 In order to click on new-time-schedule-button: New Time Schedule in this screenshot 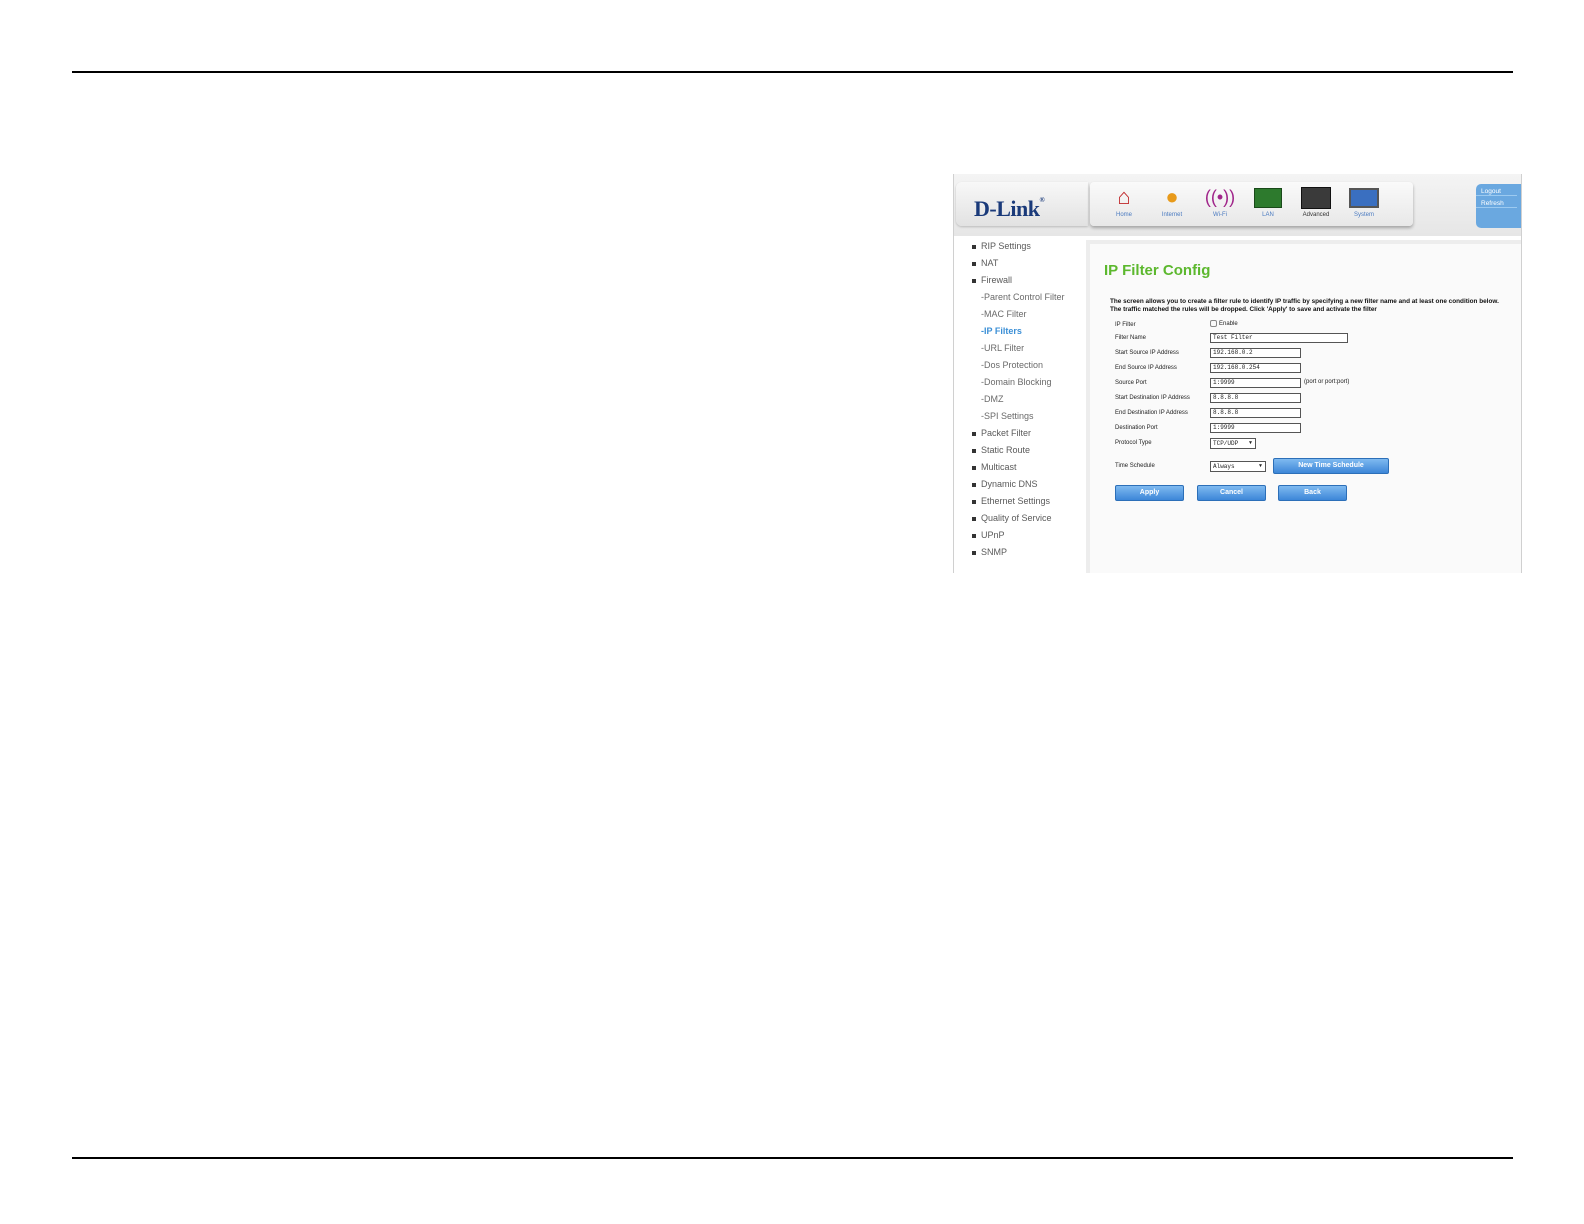, I will do `click(1331, 466)`.